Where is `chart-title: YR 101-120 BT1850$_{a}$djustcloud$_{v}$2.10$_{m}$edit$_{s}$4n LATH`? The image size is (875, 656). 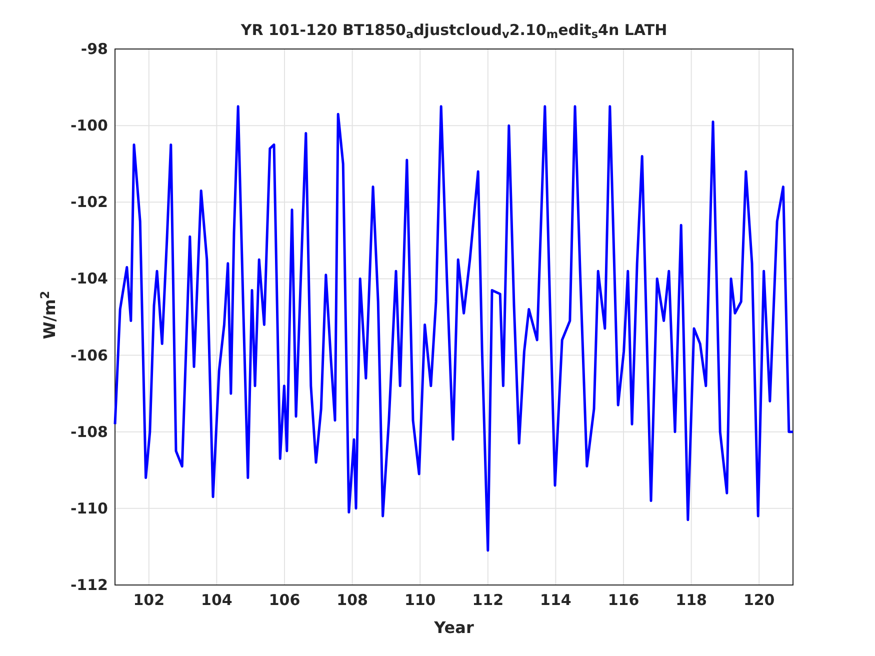 chart-title: YR 101-120 BT1850$_{a}$djustcloud$_{v}$2.10$_{m}$edit$_{s}$4n LATH is located at coordinates (454, 30).